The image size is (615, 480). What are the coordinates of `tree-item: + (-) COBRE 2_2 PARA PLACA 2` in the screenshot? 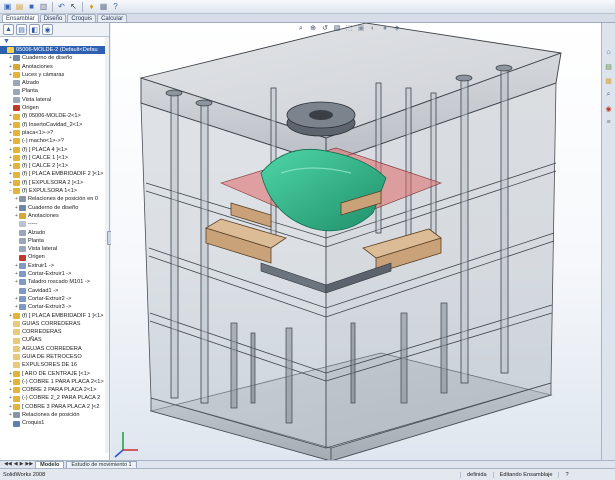 It's located at (54, 398).